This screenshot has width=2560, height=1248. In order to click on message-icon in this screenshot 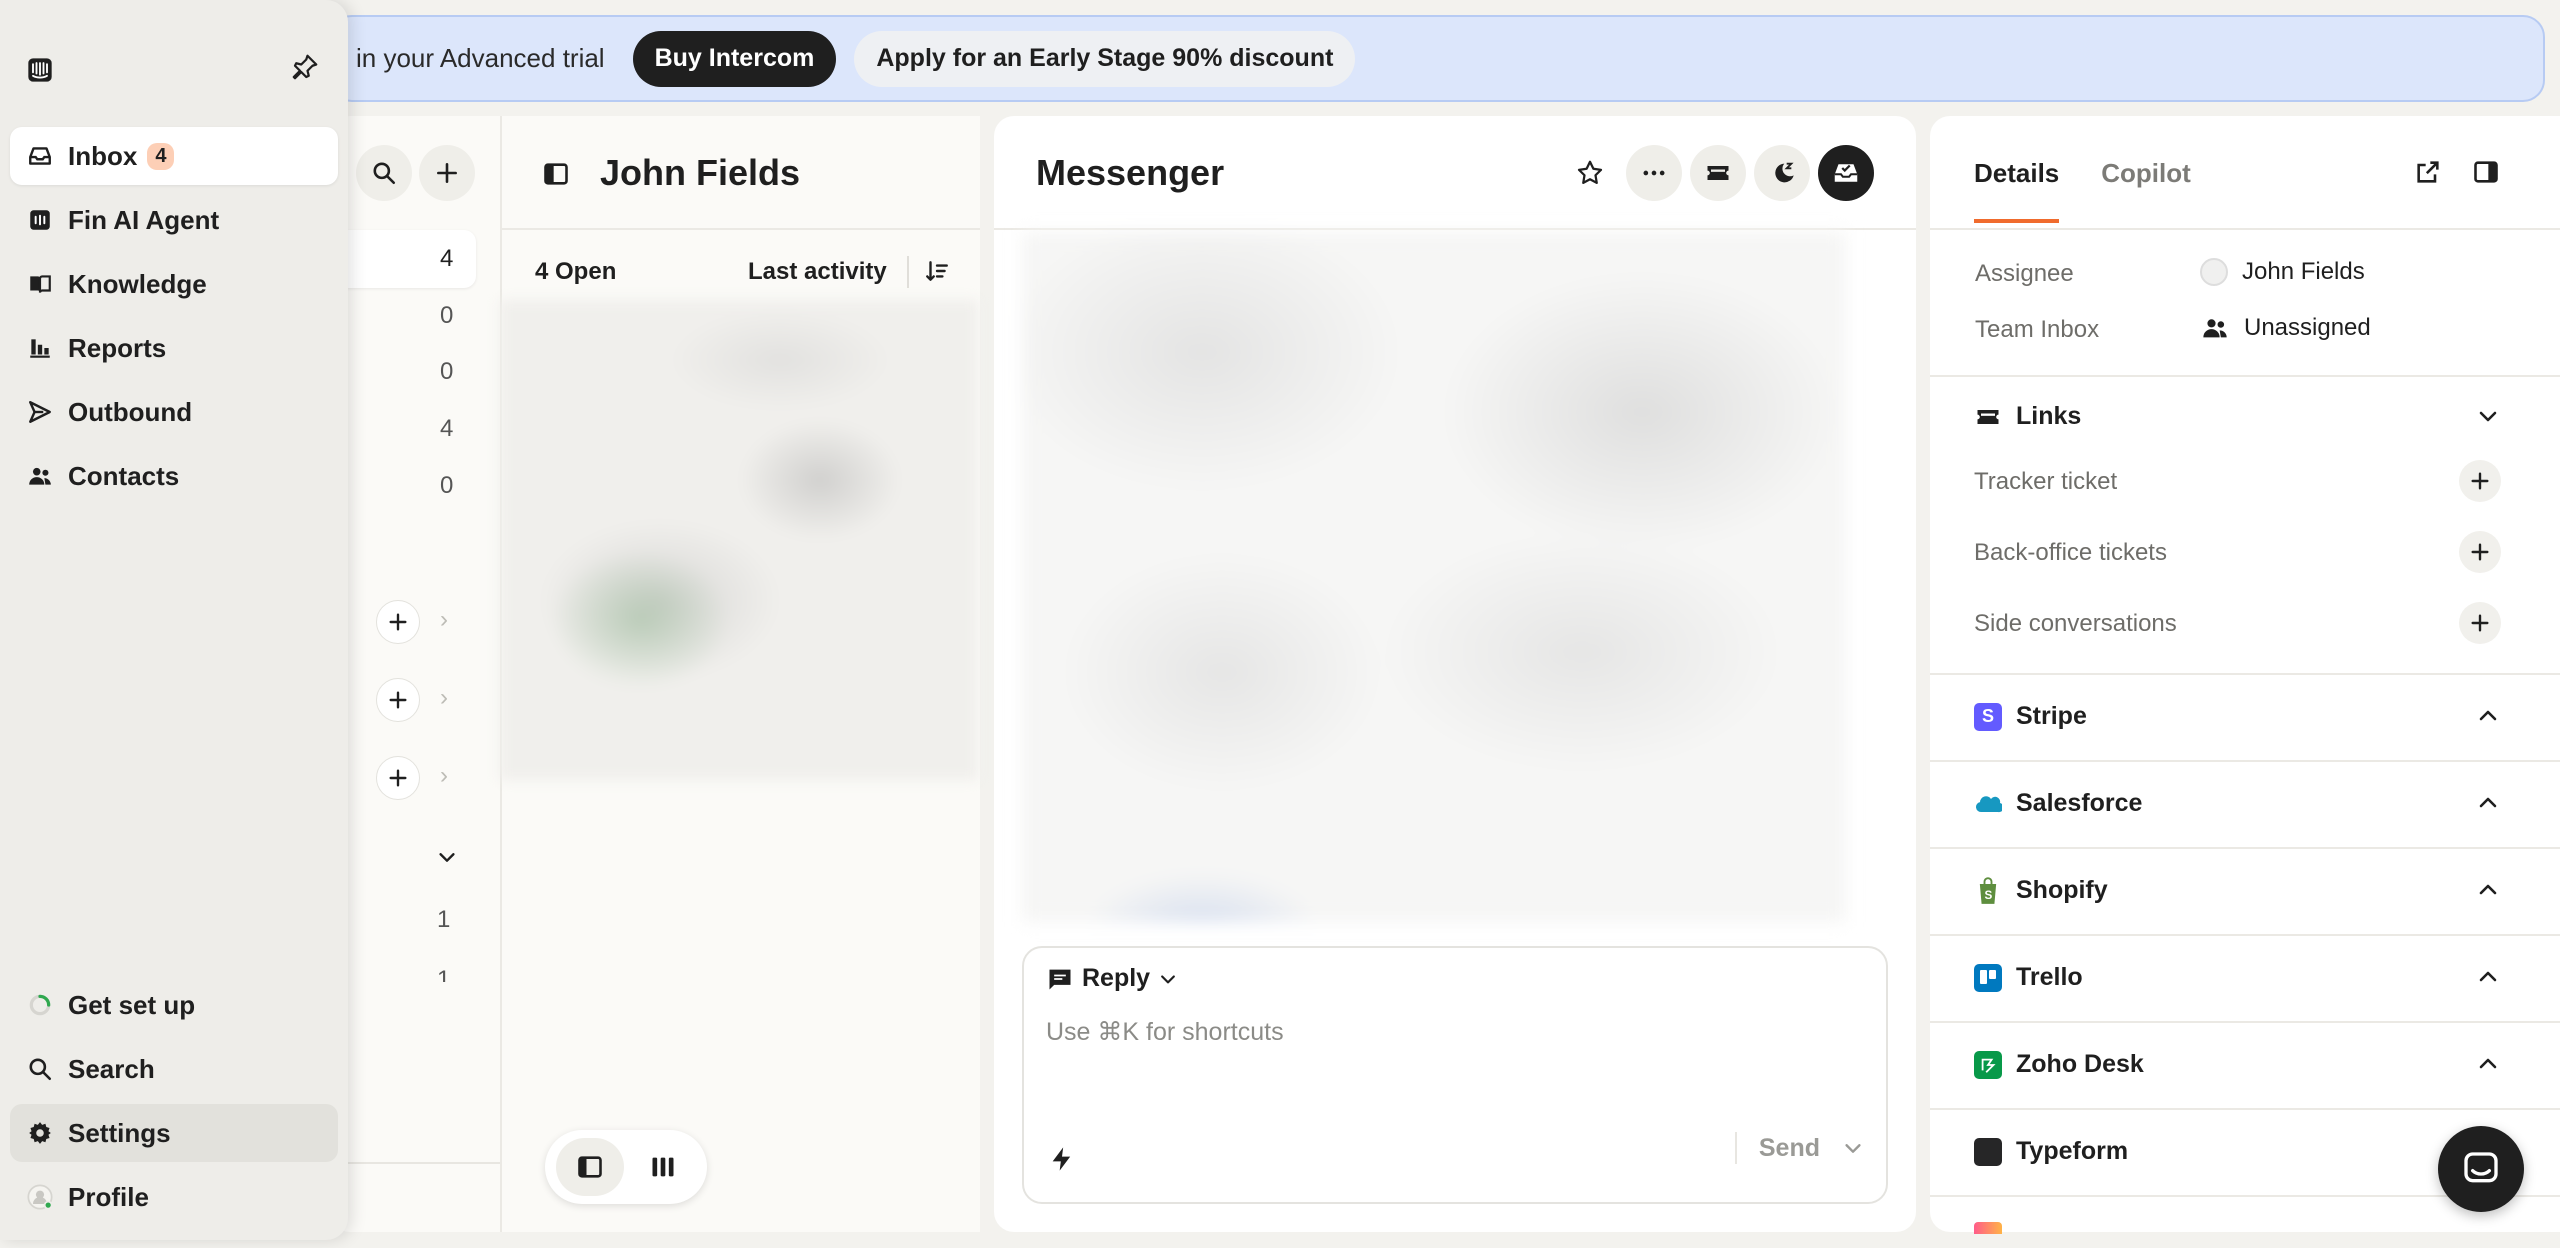, I will do `click(1060, 979)`.